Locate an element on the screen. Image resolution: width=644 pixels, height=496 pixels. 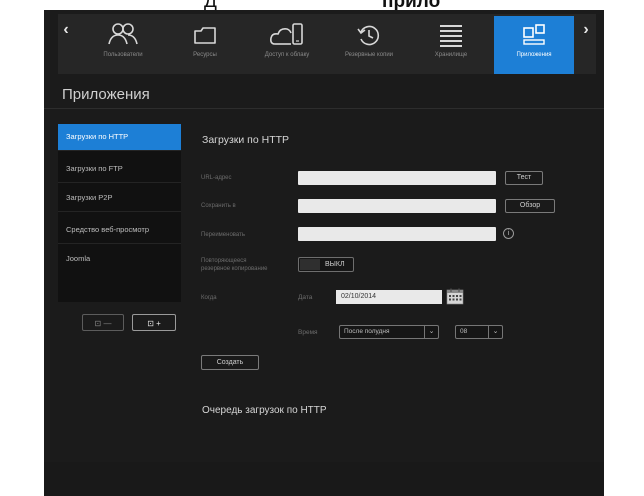
hour-select: 08 ⌄ is located at coordinates (479, 332).